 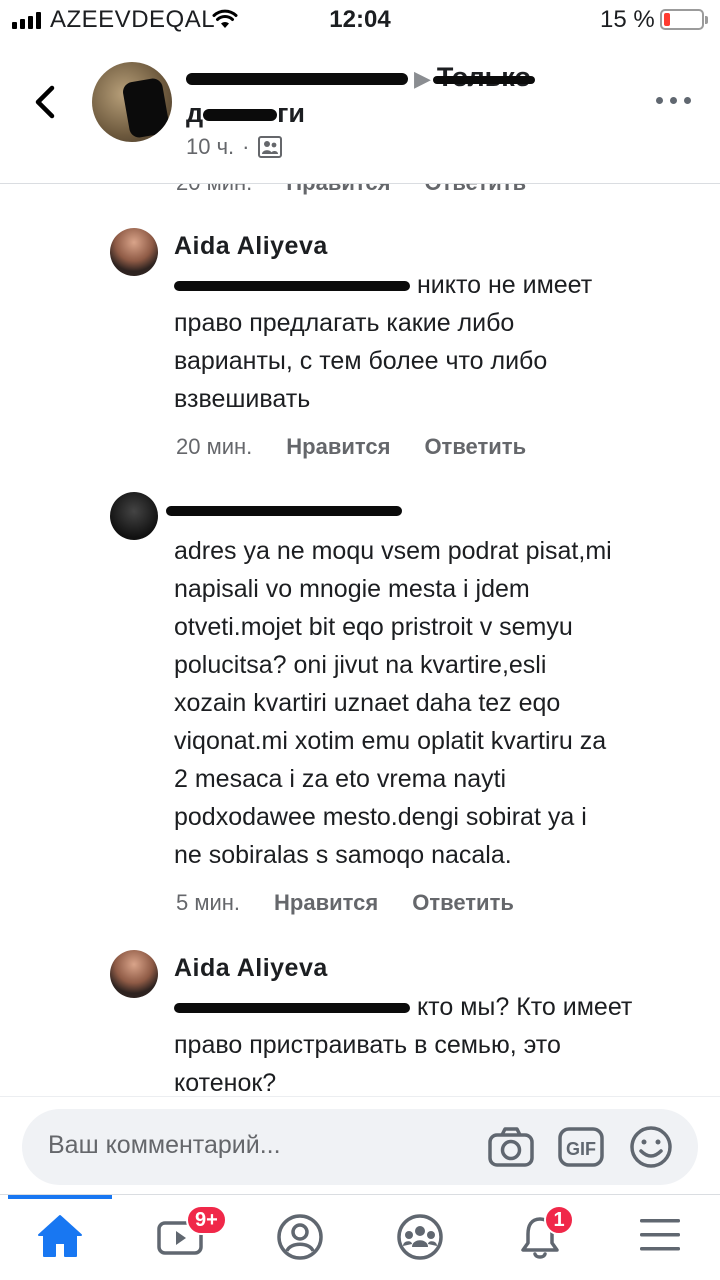 I want to click on group-privacy-icon, so click(x=269, y=147).